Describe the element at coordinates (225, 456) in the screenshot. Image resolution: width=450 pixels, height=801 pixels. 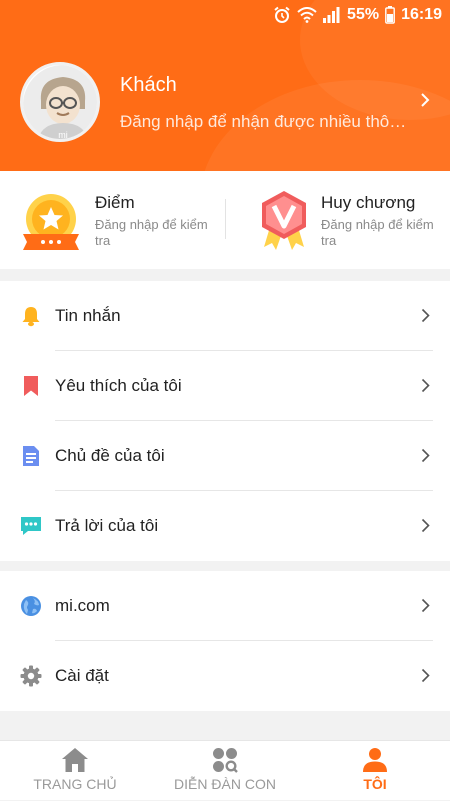
I see `menu-item-topics: Chủ đề của tôi` at that location.